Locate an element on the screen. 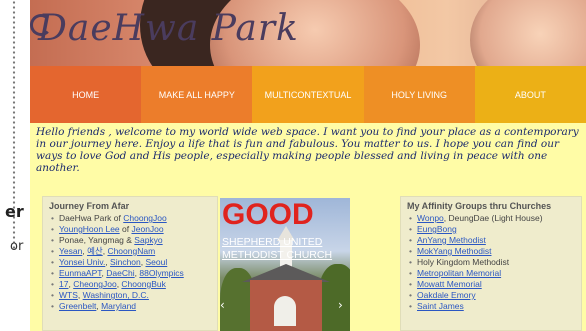 This screenshot has width=586, height=331. nav-item-home: HOME is located at coordinates (86, 94).